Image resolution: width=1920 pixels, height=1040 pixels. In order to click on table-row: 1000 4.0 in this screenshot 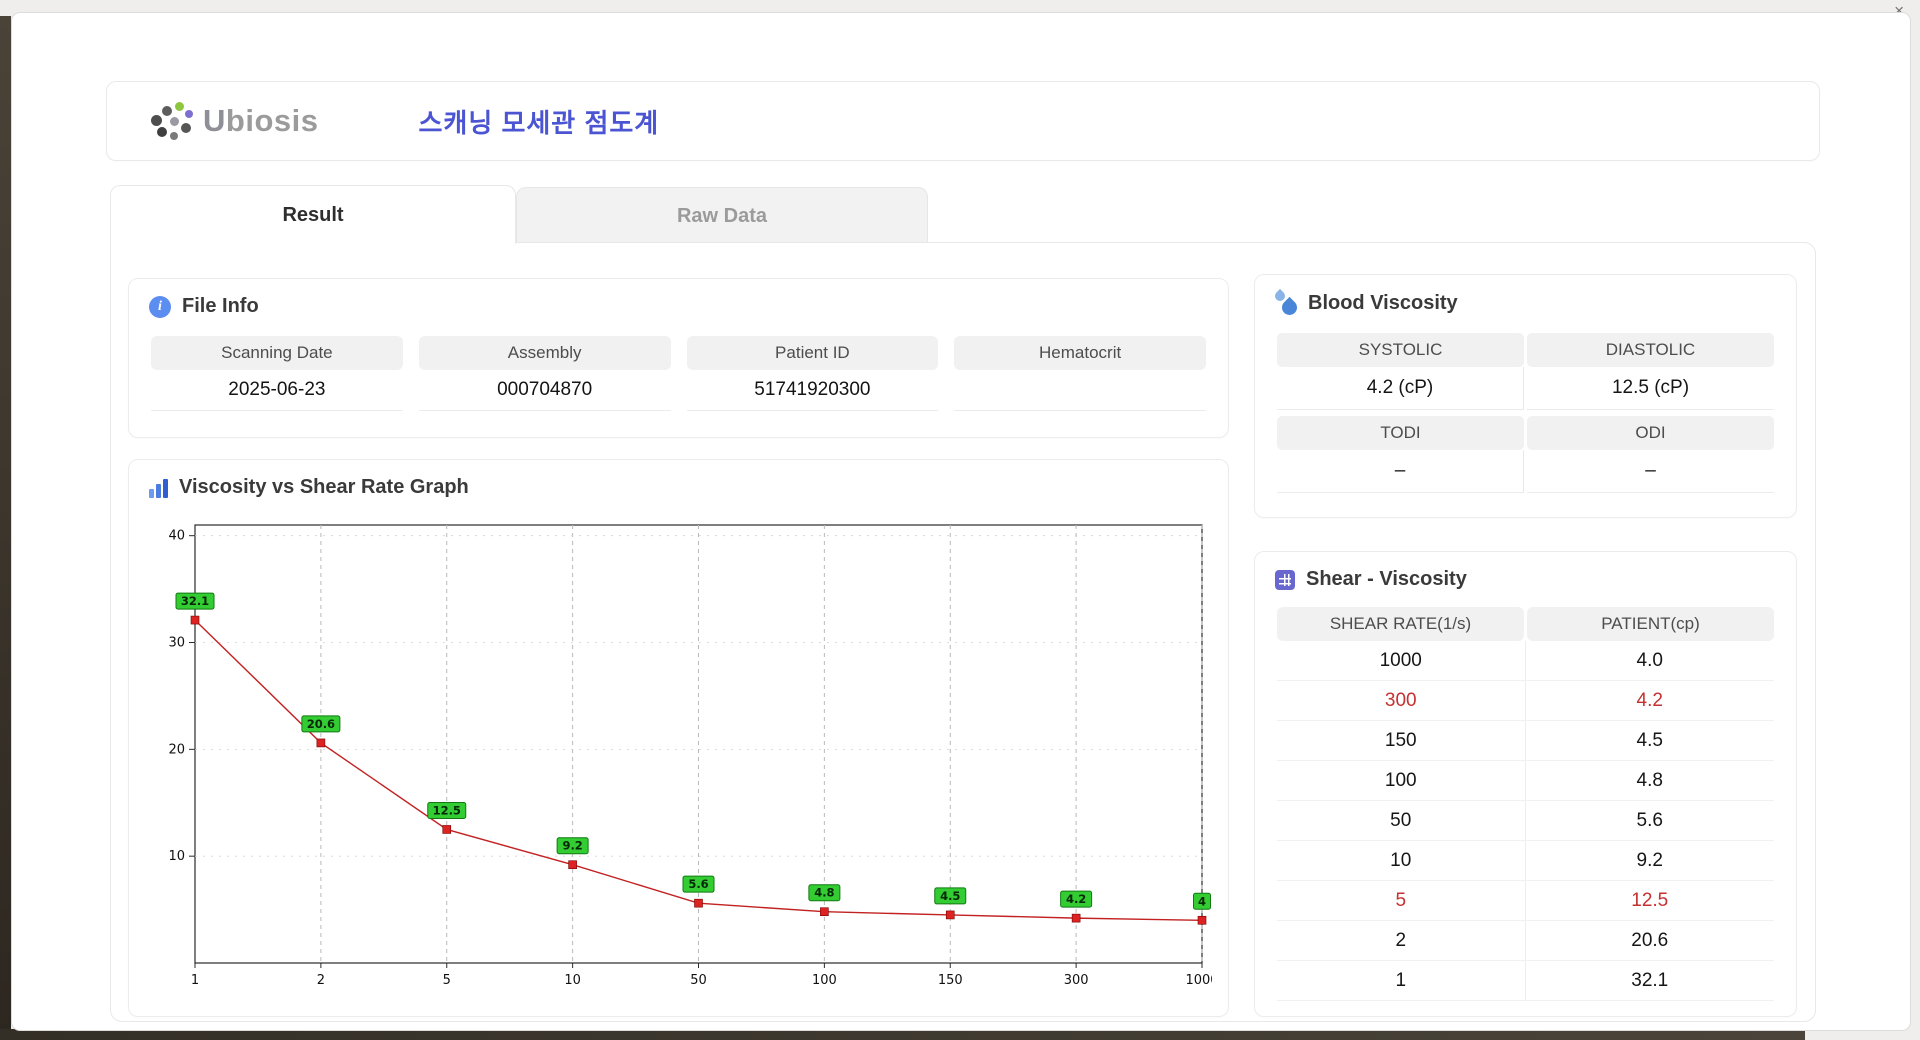, I will do `click(1525, 661)`.